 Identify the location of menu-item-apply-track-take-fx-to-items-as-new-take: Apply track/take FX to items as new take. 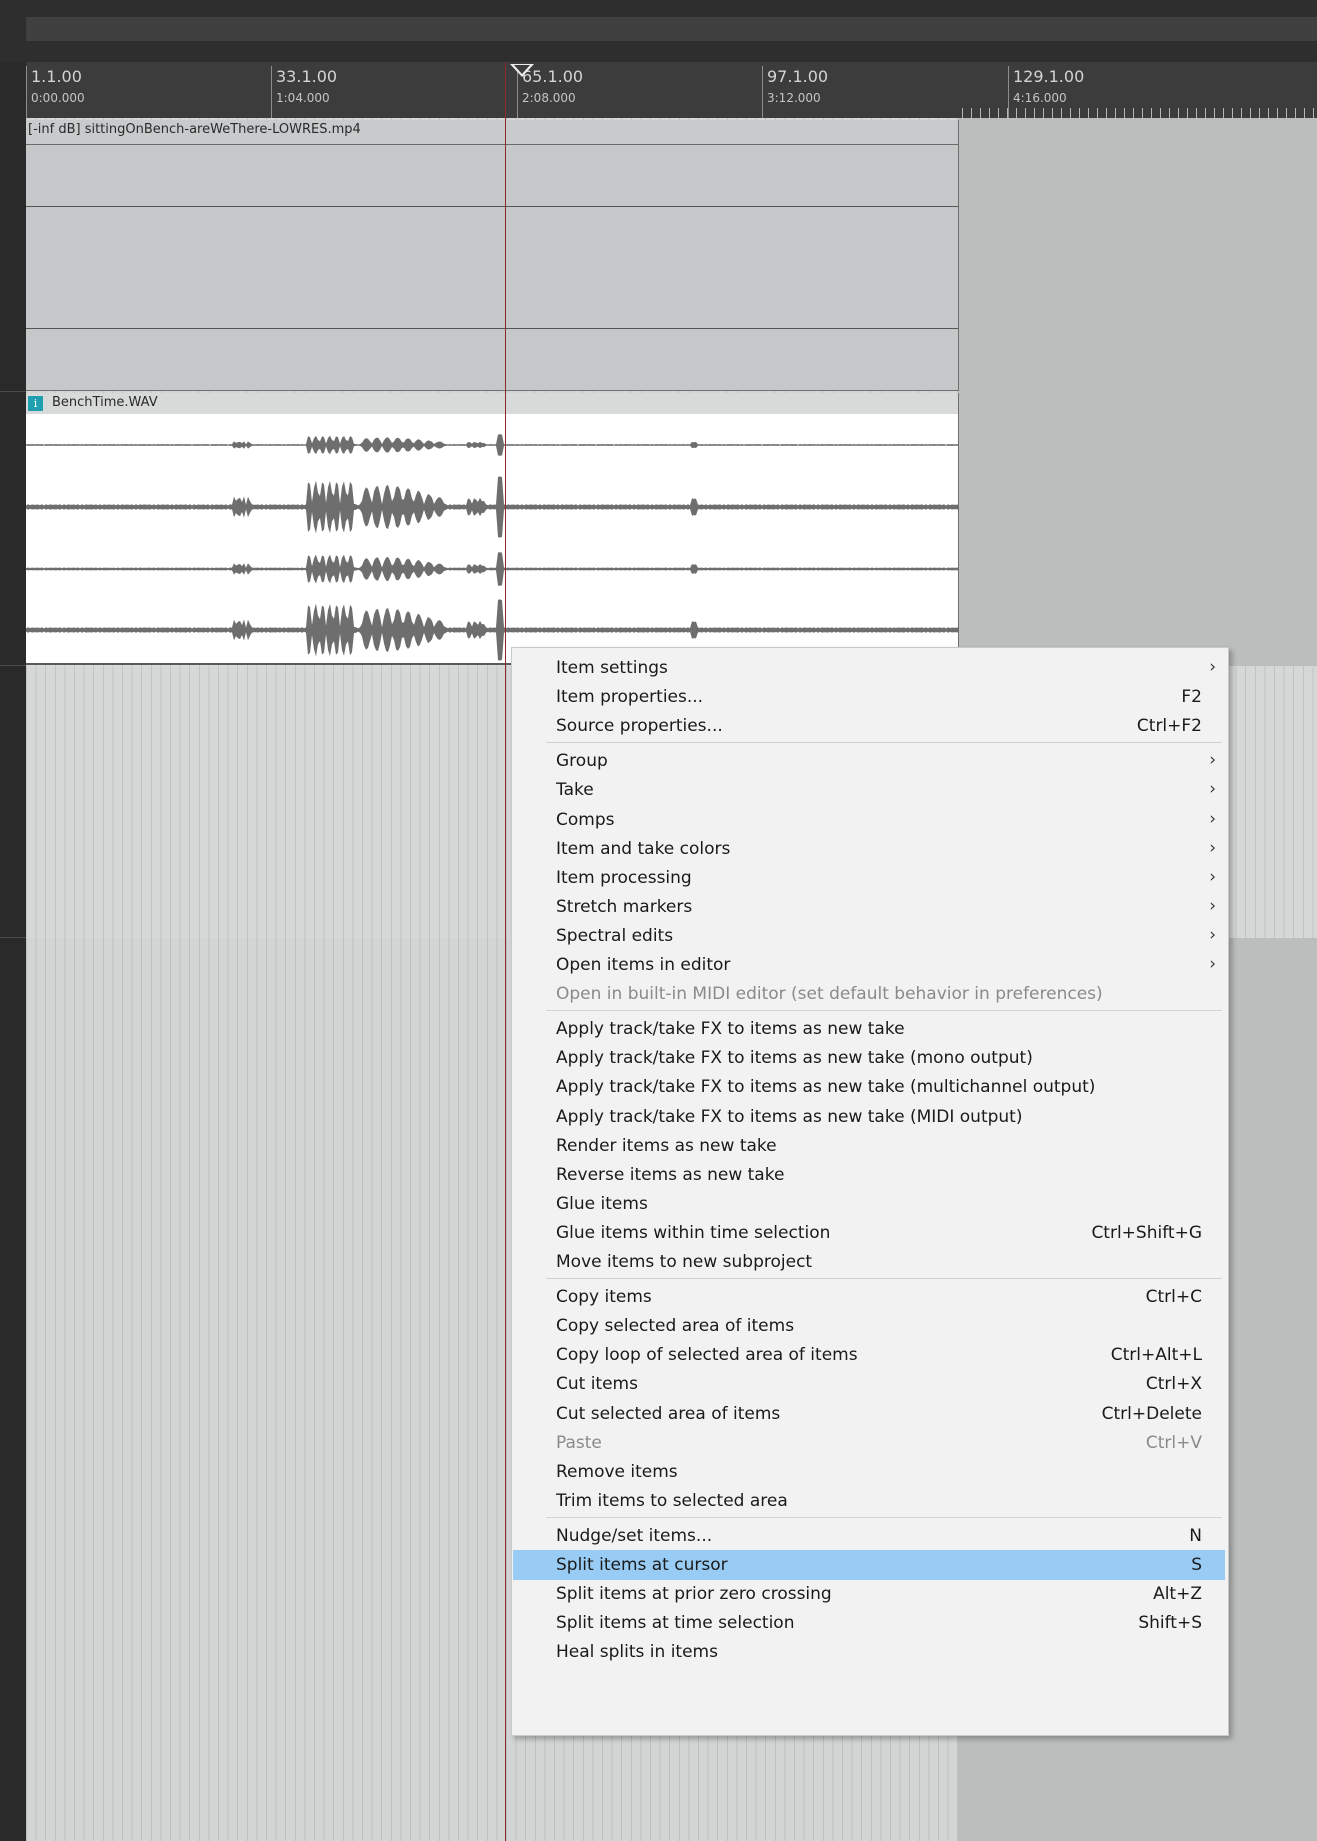
(869, 1029).